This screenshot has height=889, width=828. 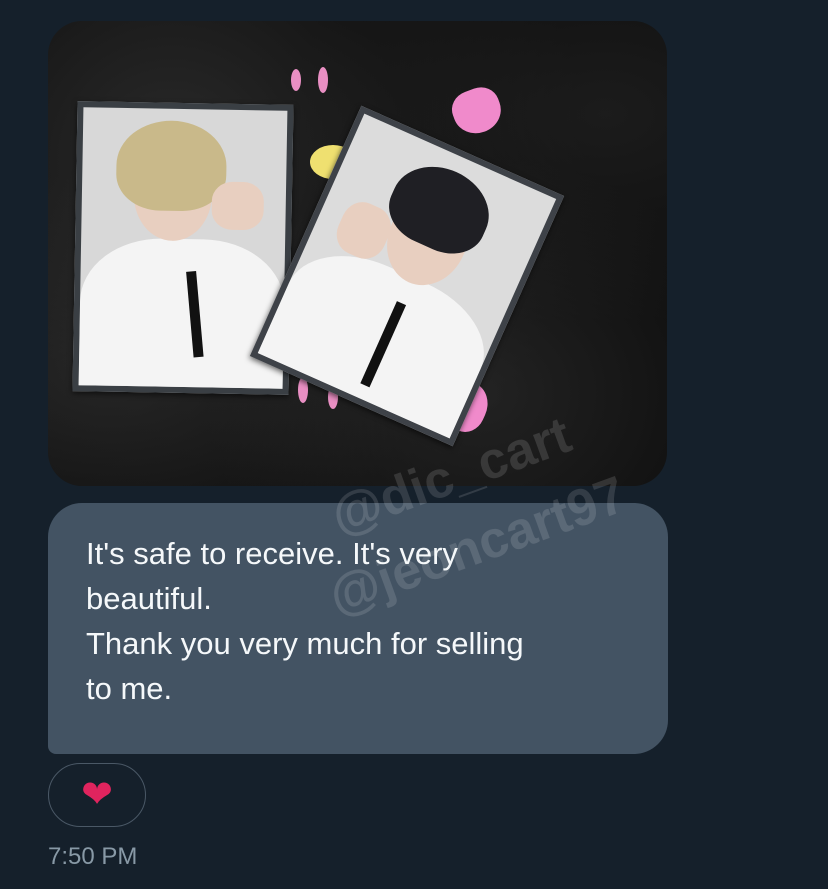 I want to click on heart-icon: ❤, so click(x=97, y=795).